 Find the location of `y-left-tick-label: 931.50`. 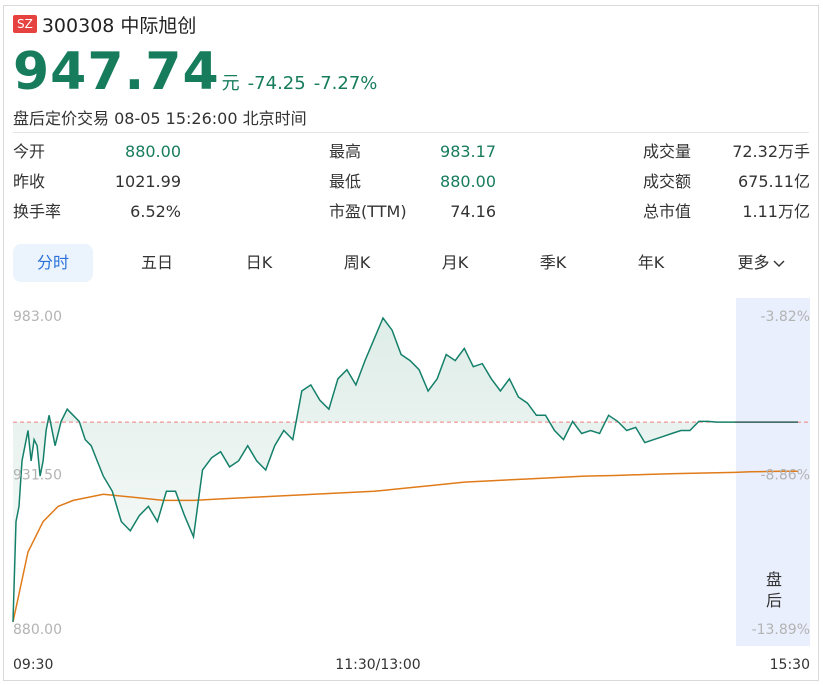

y-left-tick-label: 931.50 is located at coordinates (37, 476).